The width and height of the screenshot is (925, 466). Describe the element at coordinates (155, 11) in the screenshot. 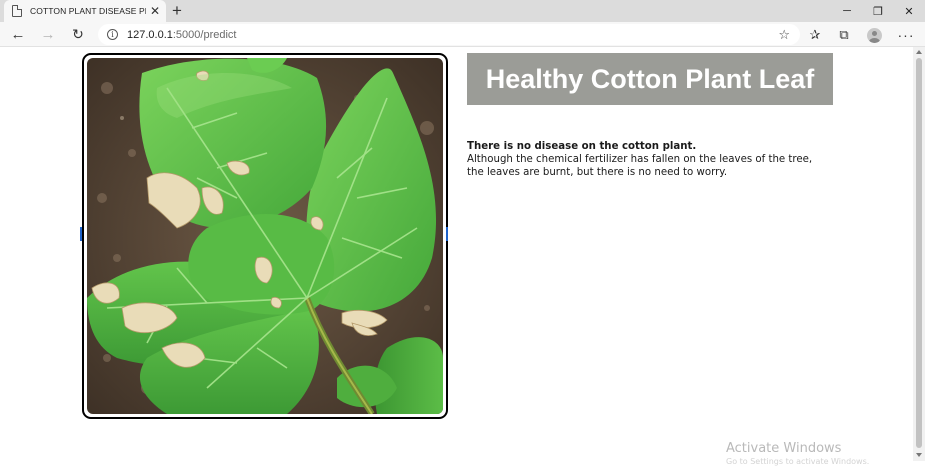

I see `close-icon: ✕` at that location.